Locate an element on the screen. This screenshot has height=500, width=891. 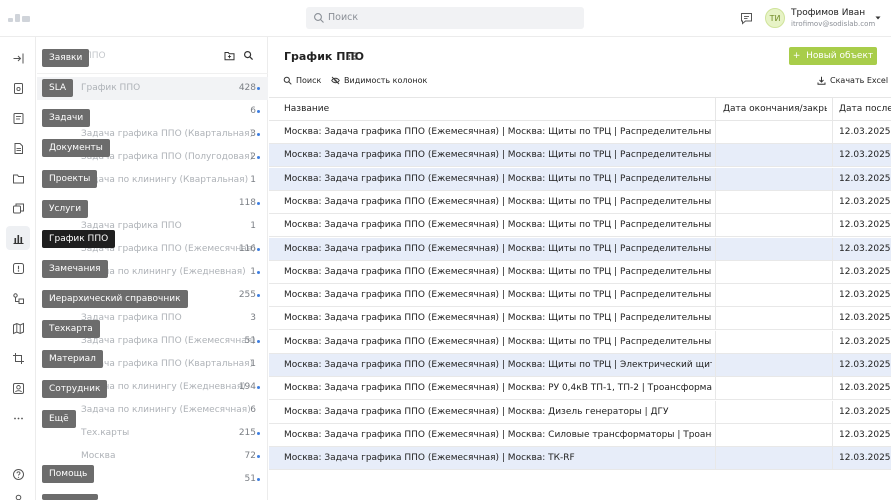
search-tool-label: Поиск is located at coordinates (309, 80).